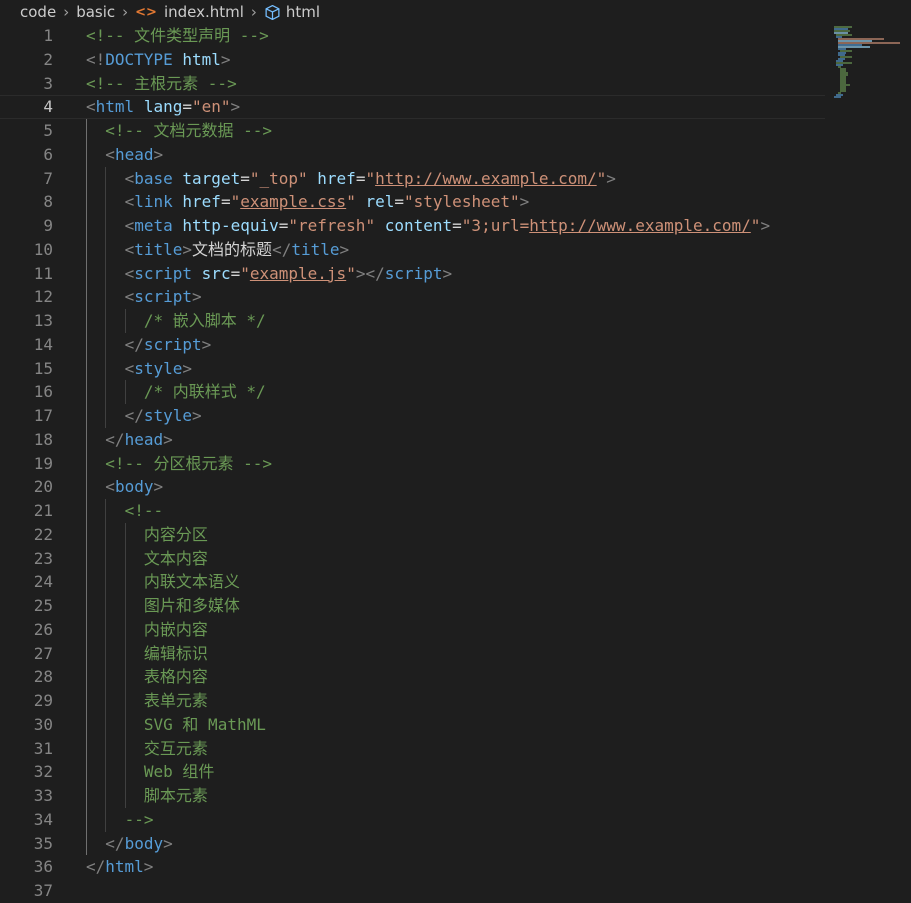  Describe the element at coordinates (144, 511) in the screenshot. I see `code-text: <!--` at that location.